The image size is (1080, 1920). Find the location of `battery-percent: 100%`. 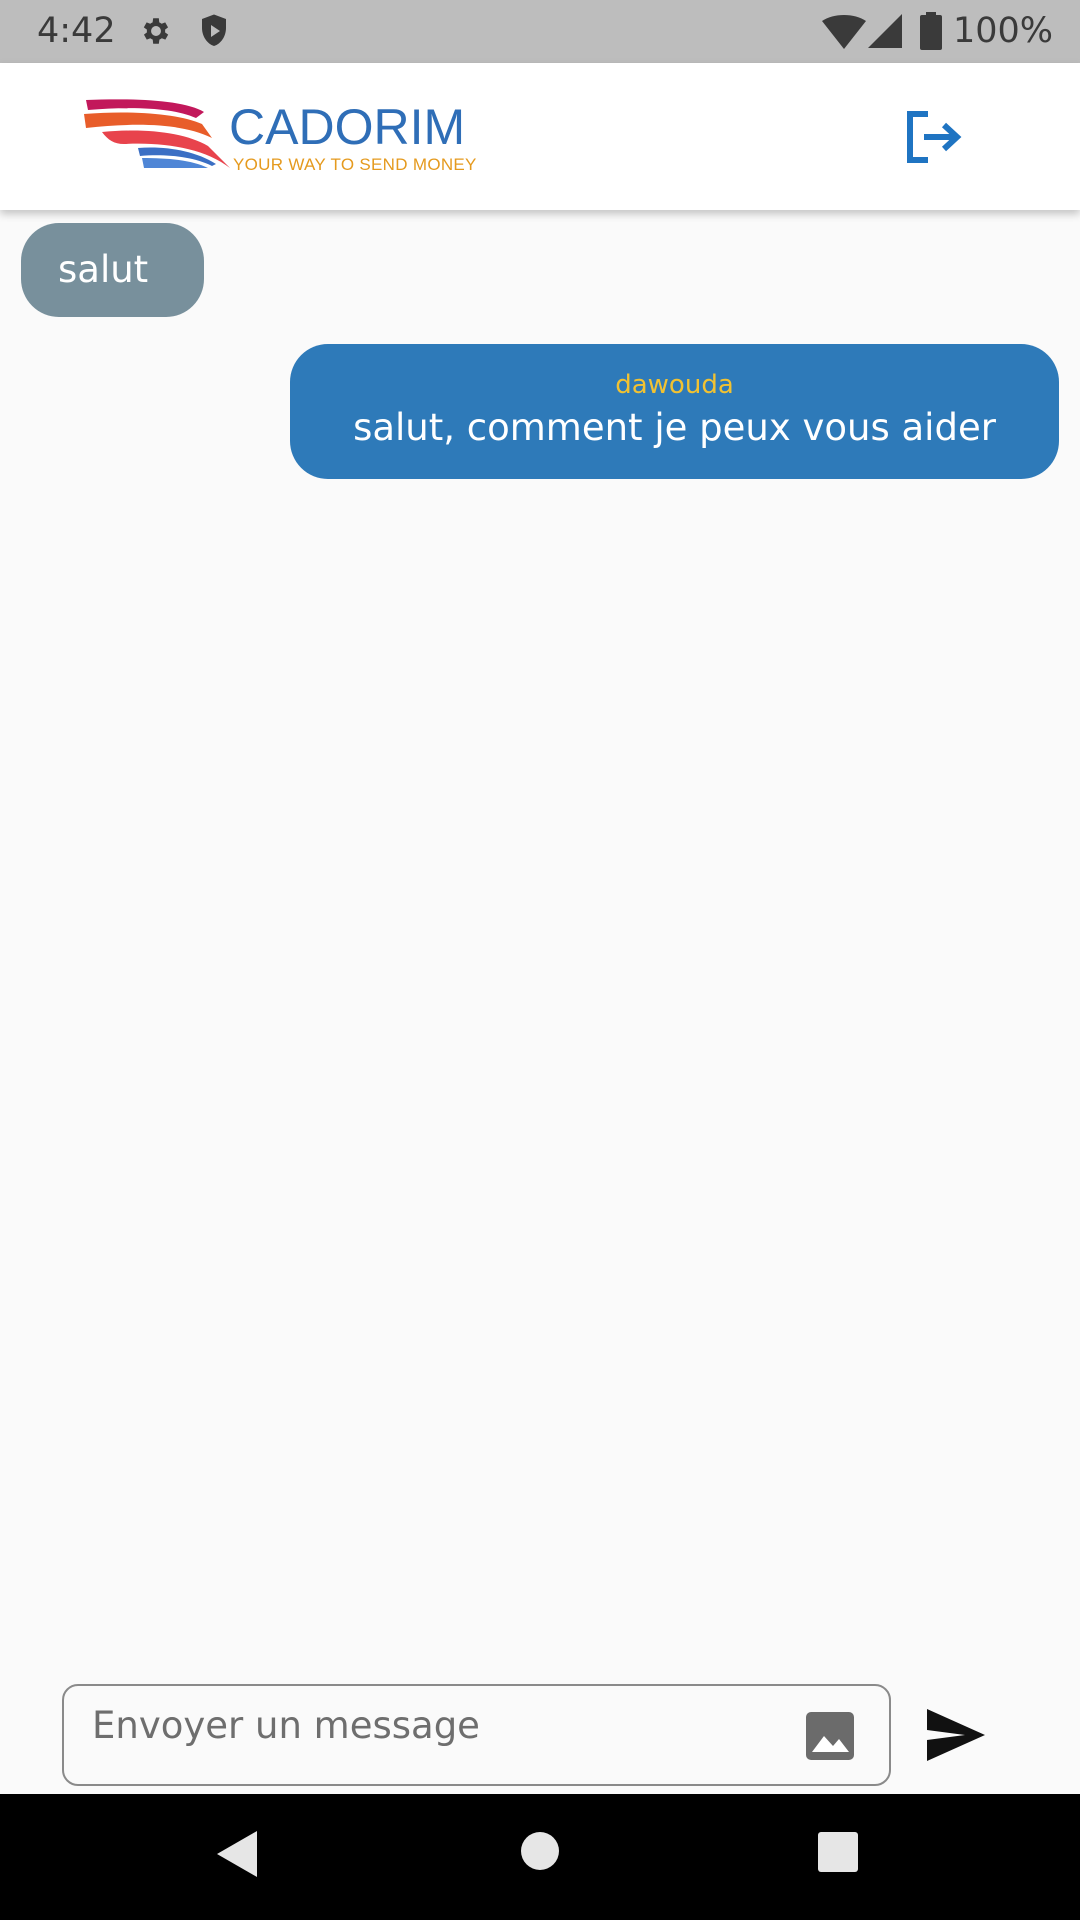

battery-percent: 100% is located at coordinates (1003, 31).